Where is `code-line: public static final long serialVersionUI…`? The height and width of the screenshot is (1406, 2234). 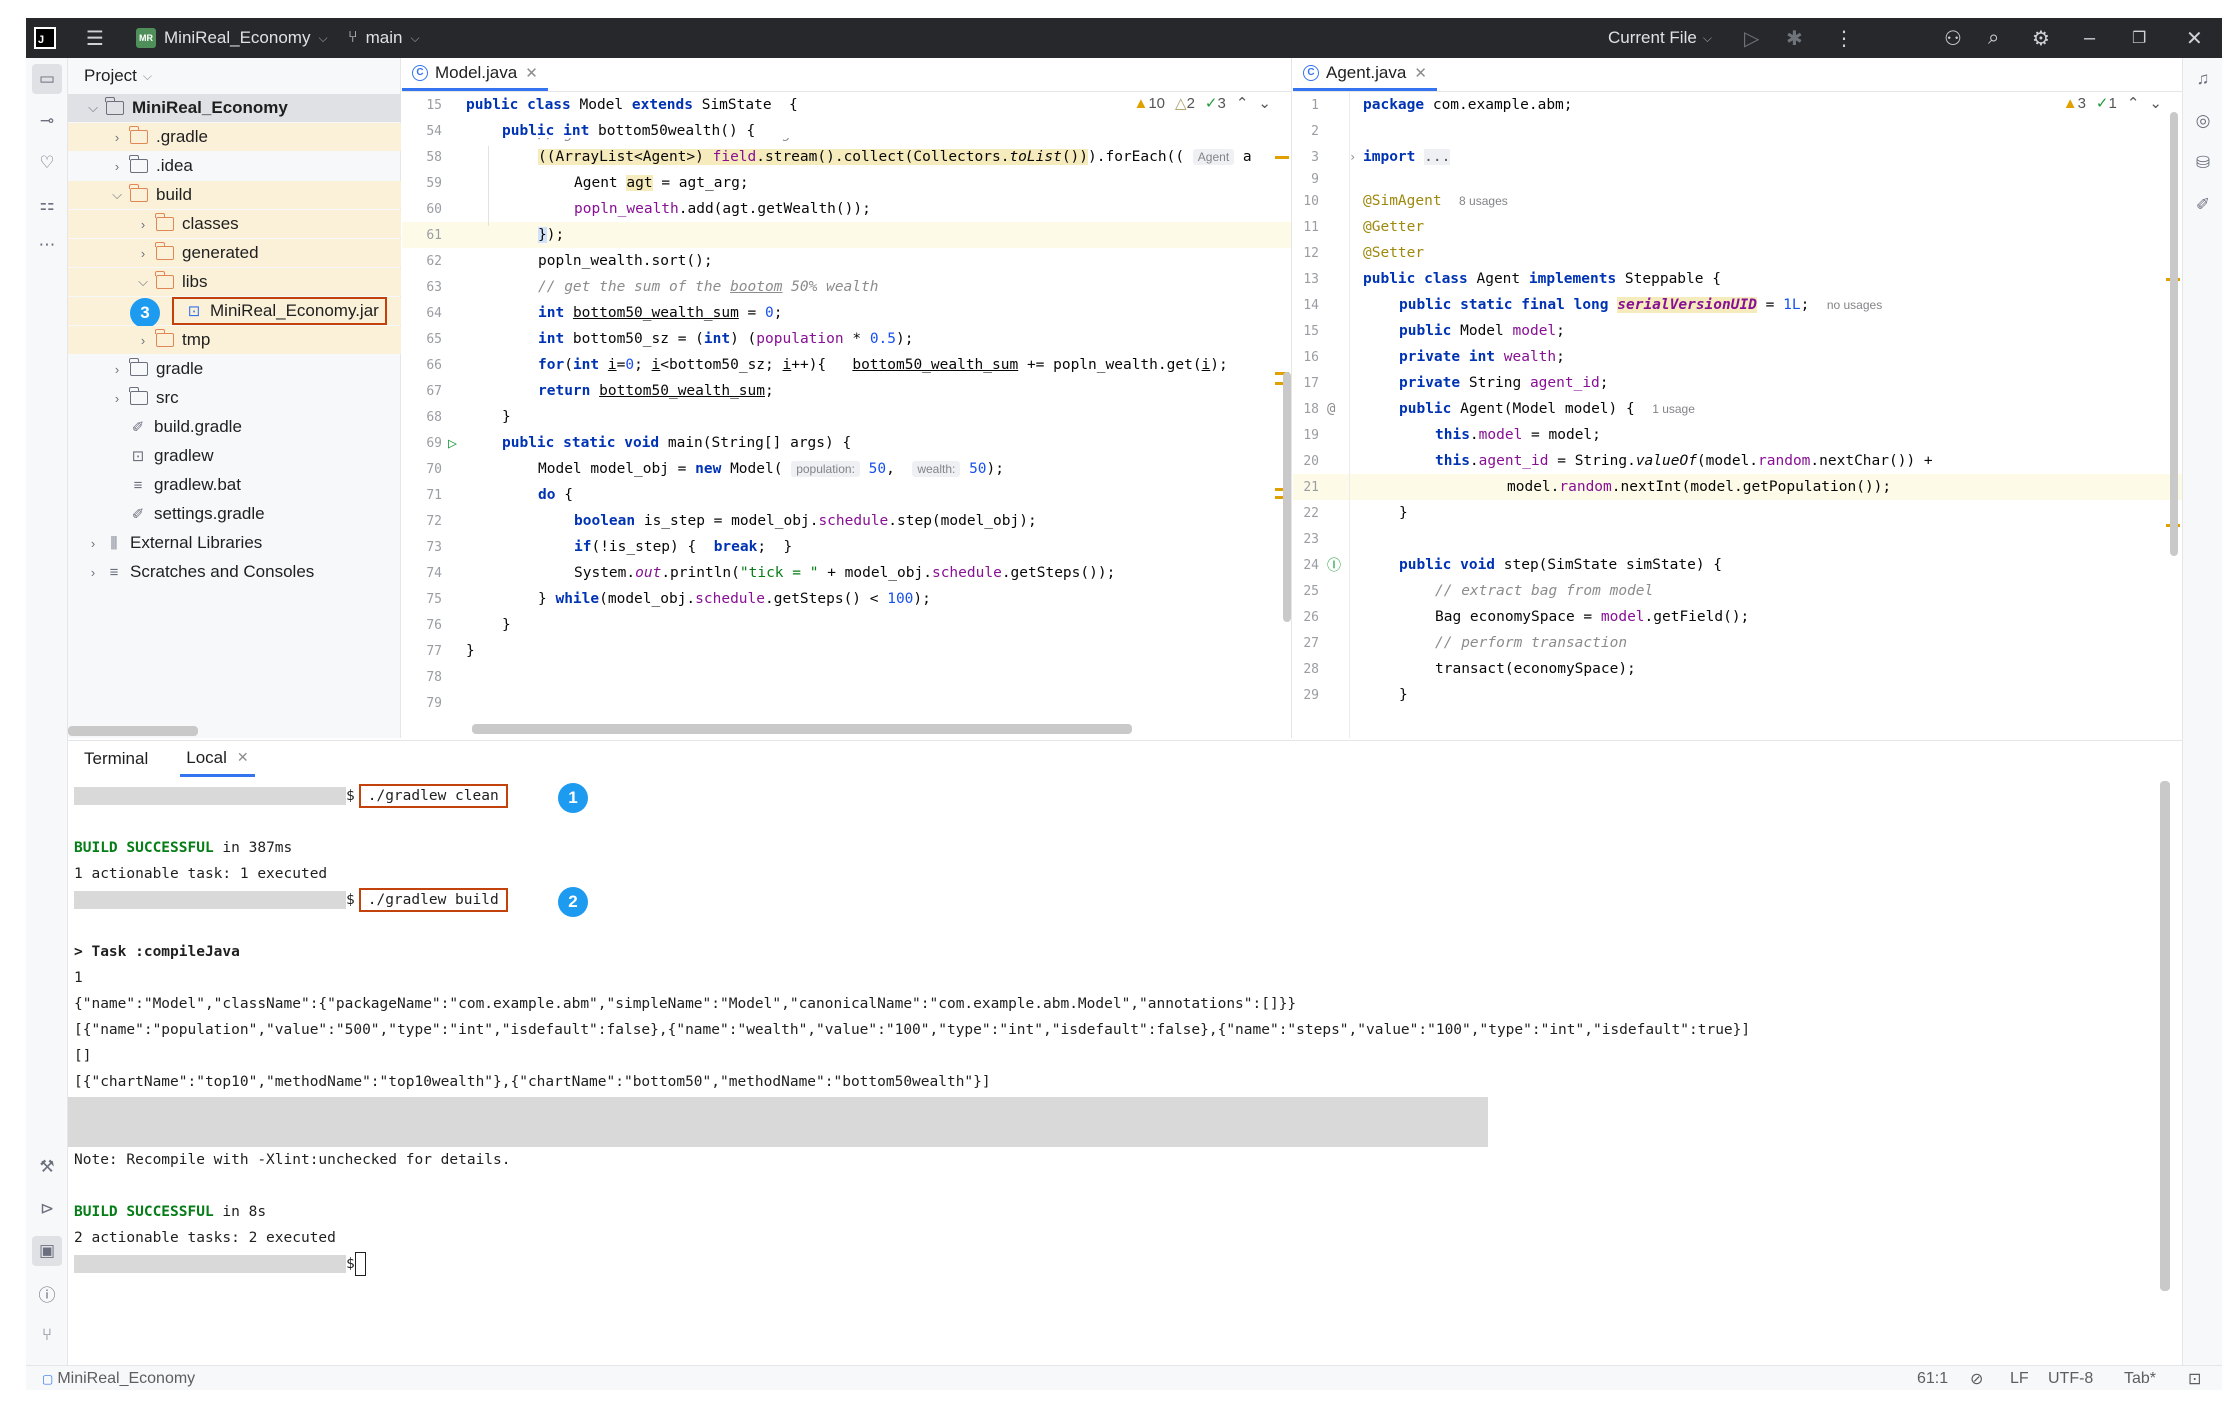 code-line: public static final long serialVersionUI… is located at coordinates (1641, 305).